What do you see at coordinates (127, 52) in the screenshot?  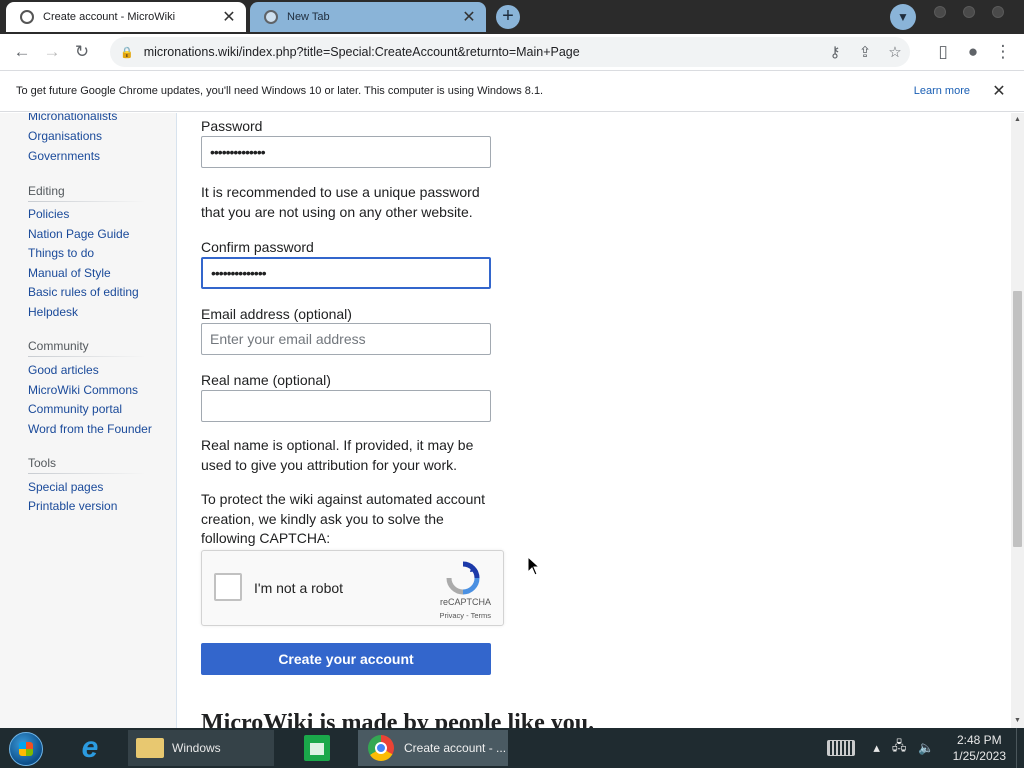 I see `lock-icon: 🔒` at bounding box center [127, 52].